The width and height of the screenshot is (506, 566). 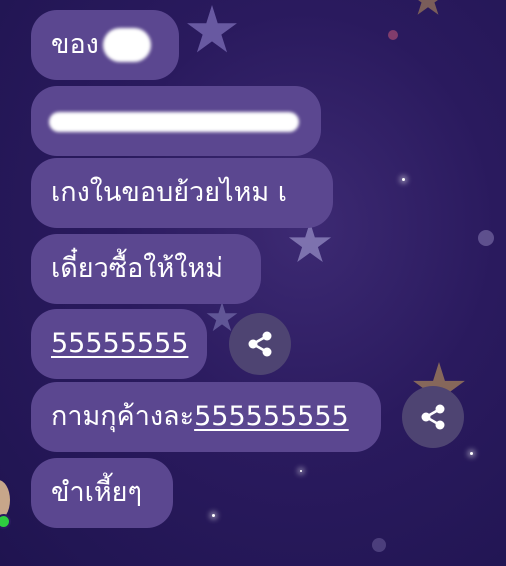 I want to click on chat-message-bubble: ของ, so click(x=105, y=45).